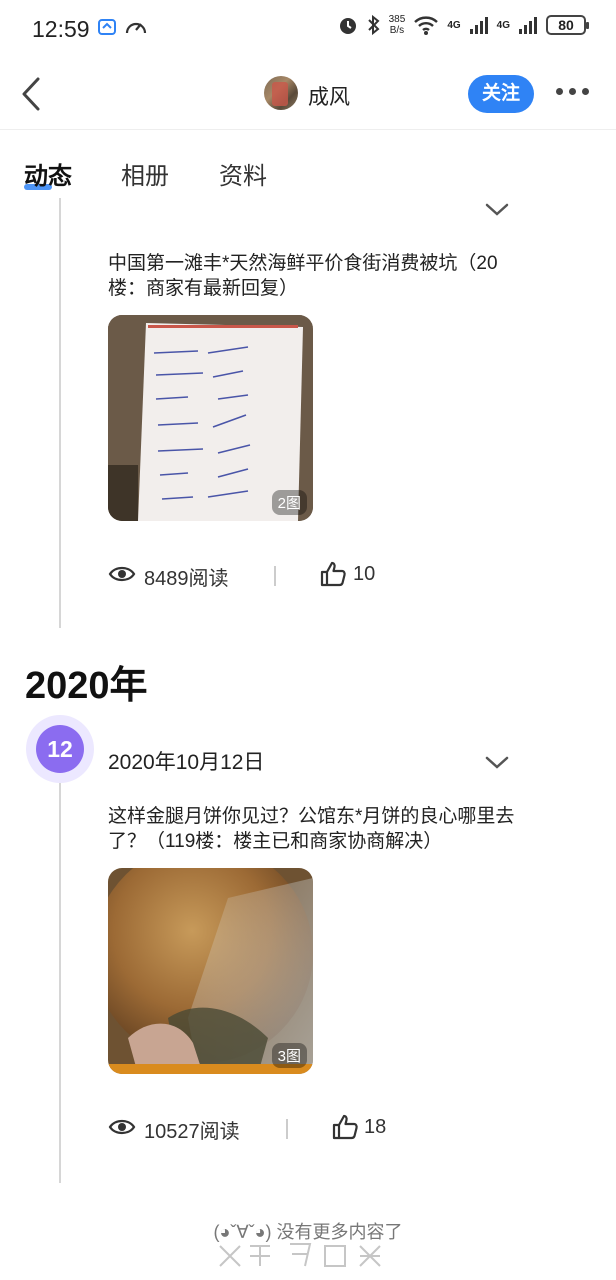 The image size is (616, 1280). I want to click on post-stats: 8489阅读 10, so click(308, 575).